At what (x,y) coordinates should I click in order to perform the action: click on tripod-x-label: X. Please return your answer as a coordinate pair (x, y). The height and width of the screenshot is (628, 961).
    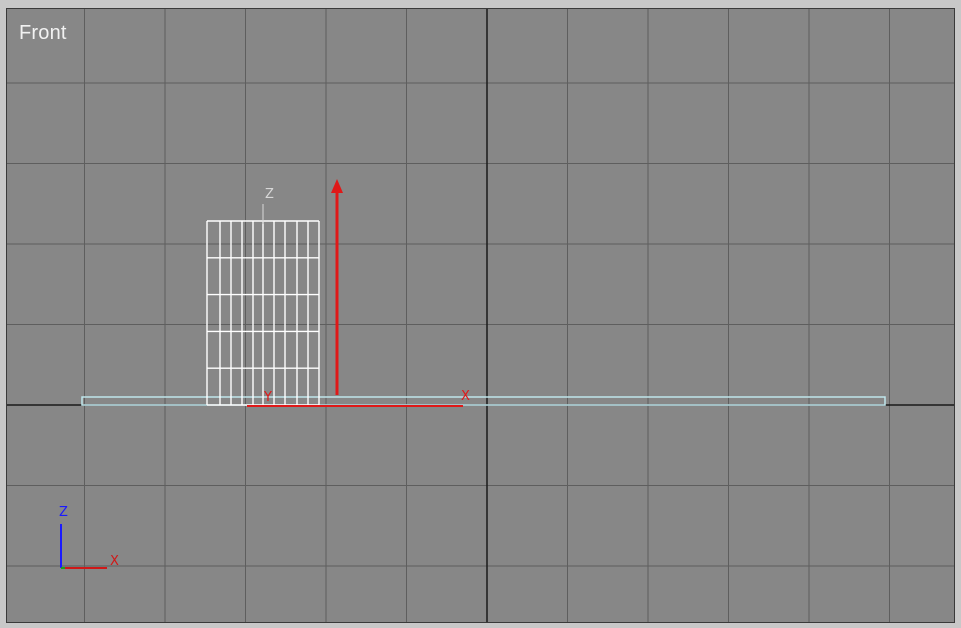
    Looking at the image, I should click on (114, 561).